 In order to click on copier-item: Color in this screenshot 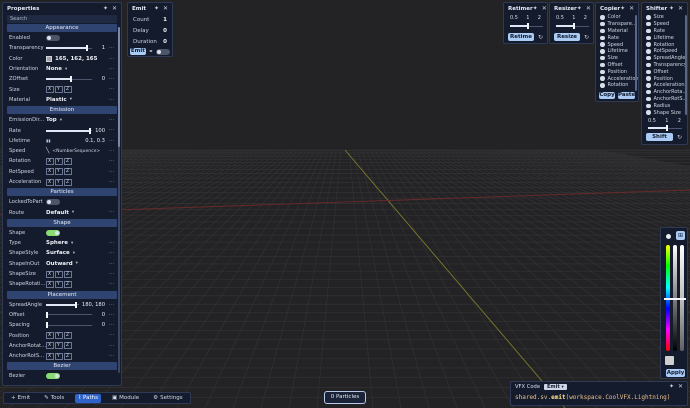, I will do `click(616, 17)`.